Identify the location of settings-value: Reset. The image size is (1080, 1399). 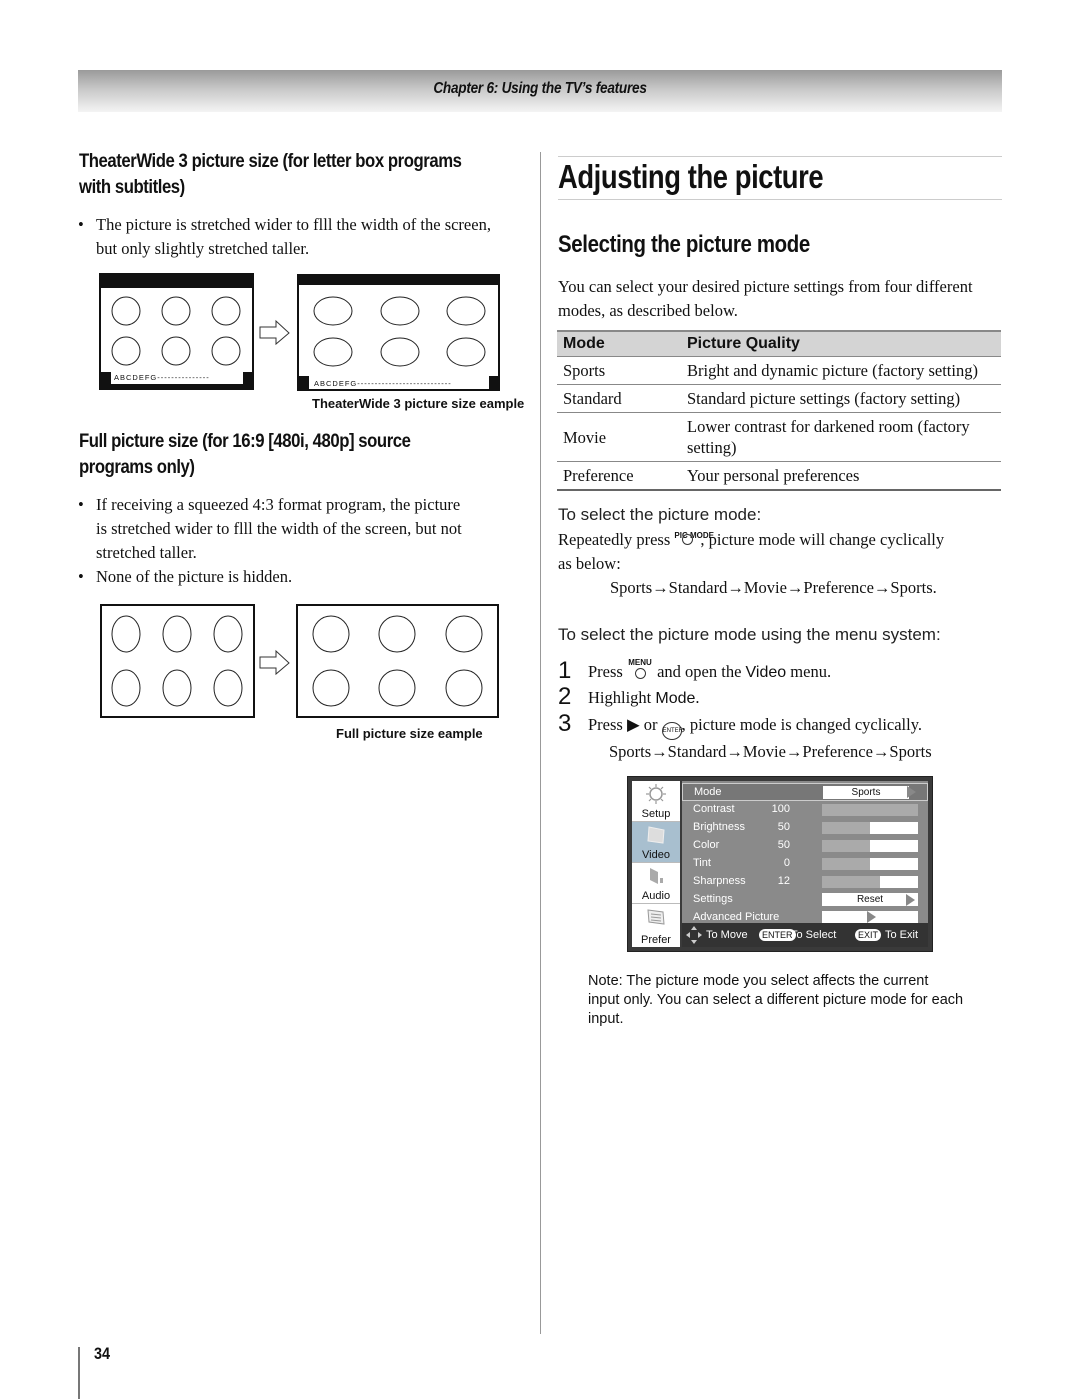
(870, 899).